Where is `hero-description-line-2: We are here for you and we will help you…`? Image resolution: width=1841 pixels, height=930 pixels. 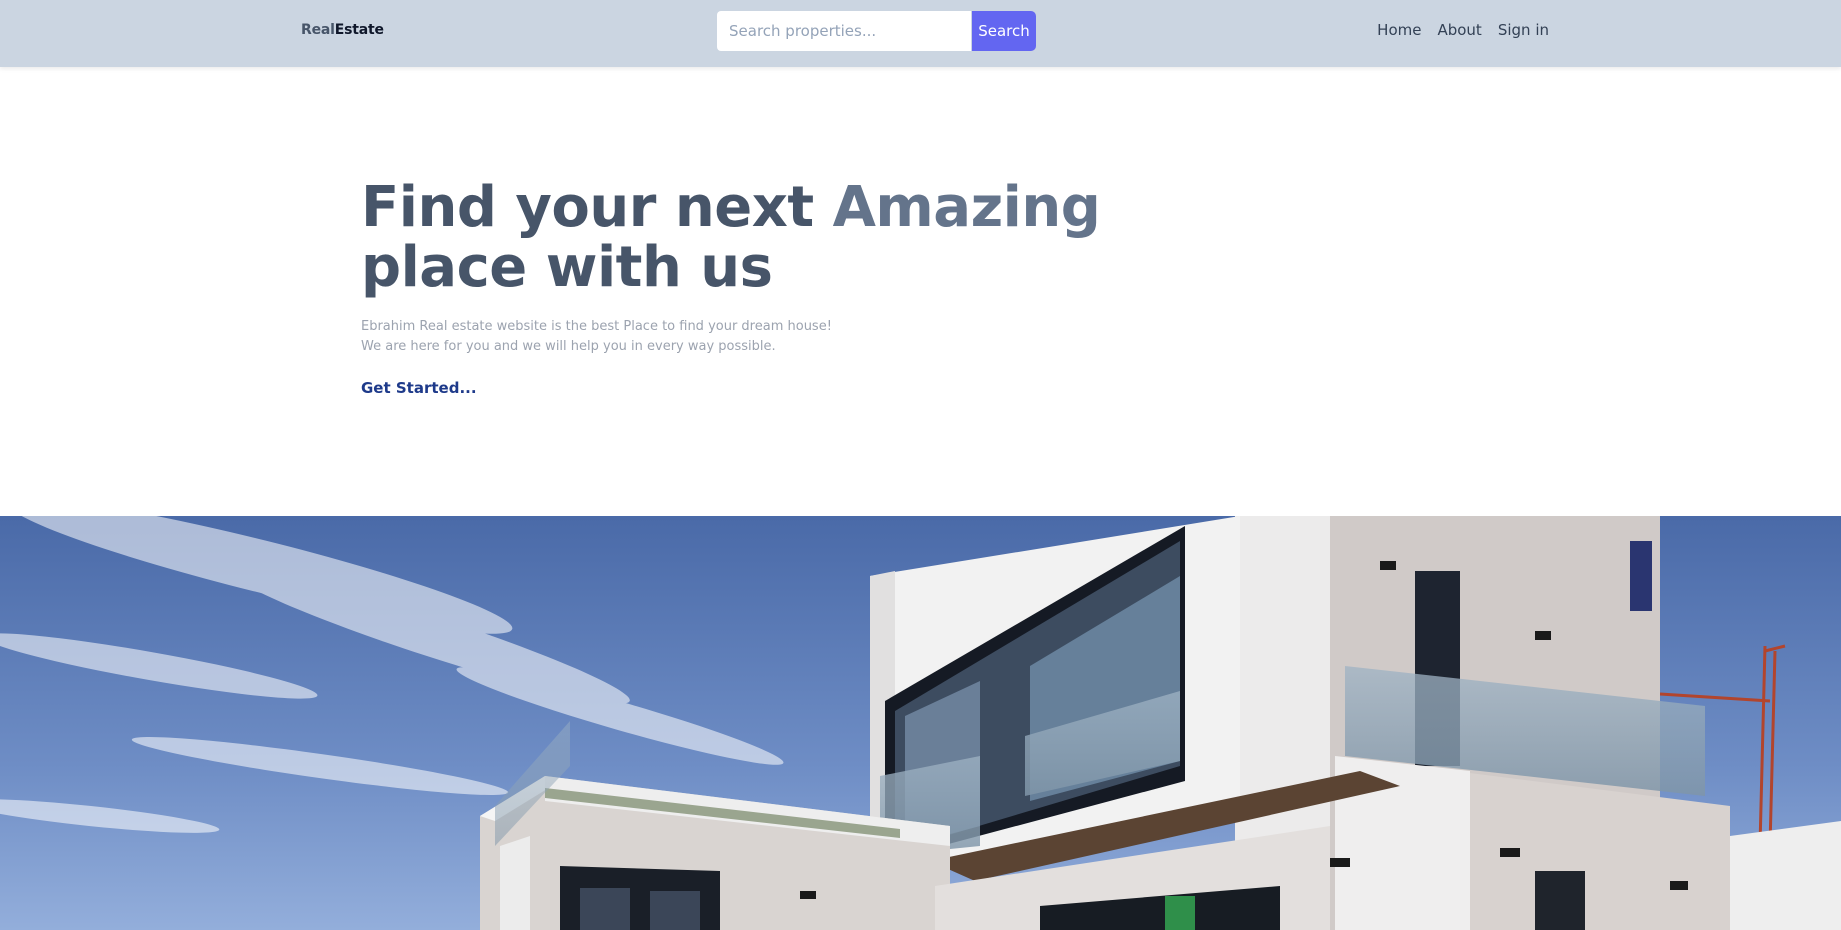
hero-description-line-2: We are here for you and we will help you… is located at coordinates (568, 346).